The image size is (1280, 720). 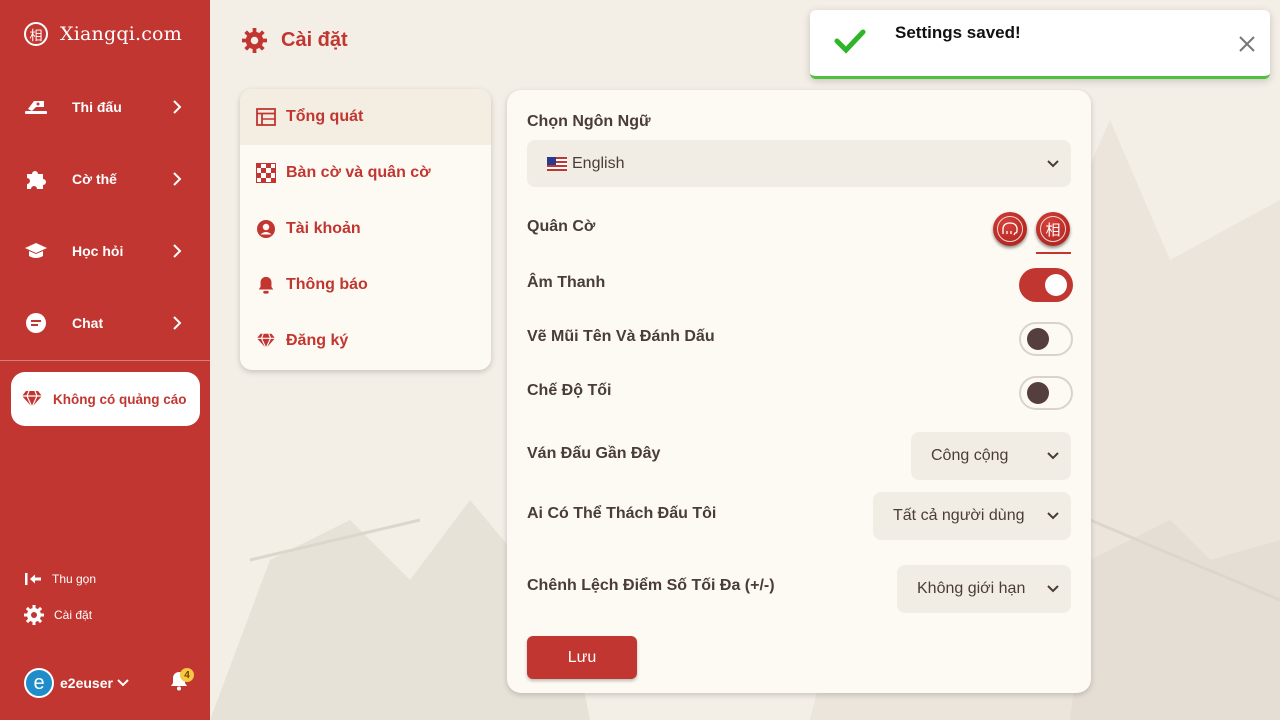 What do you see at coordinates (1053, 253) in the screenshot?
I see `selected-piece-indicator` at bounding box center [1053, 253].